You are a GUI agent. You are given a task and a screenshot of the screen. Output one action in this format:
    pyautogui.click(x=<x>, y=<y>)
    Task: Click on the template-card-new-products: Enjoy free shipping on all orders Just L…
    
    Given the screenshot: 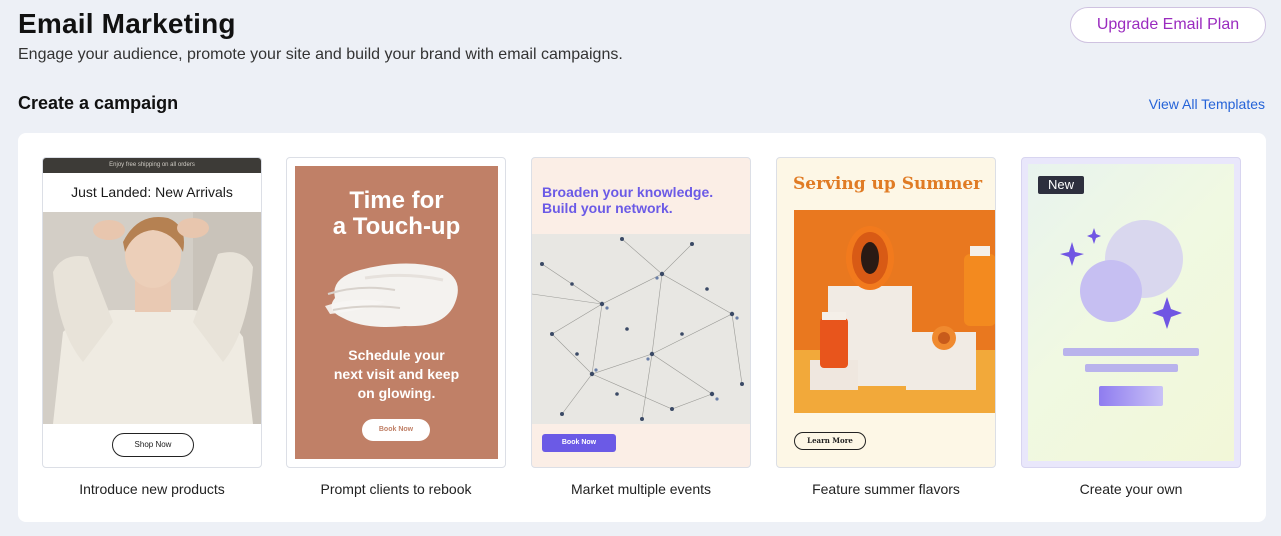 What is the action you would take?
    pyautogui.click(x=152, y=312)
    